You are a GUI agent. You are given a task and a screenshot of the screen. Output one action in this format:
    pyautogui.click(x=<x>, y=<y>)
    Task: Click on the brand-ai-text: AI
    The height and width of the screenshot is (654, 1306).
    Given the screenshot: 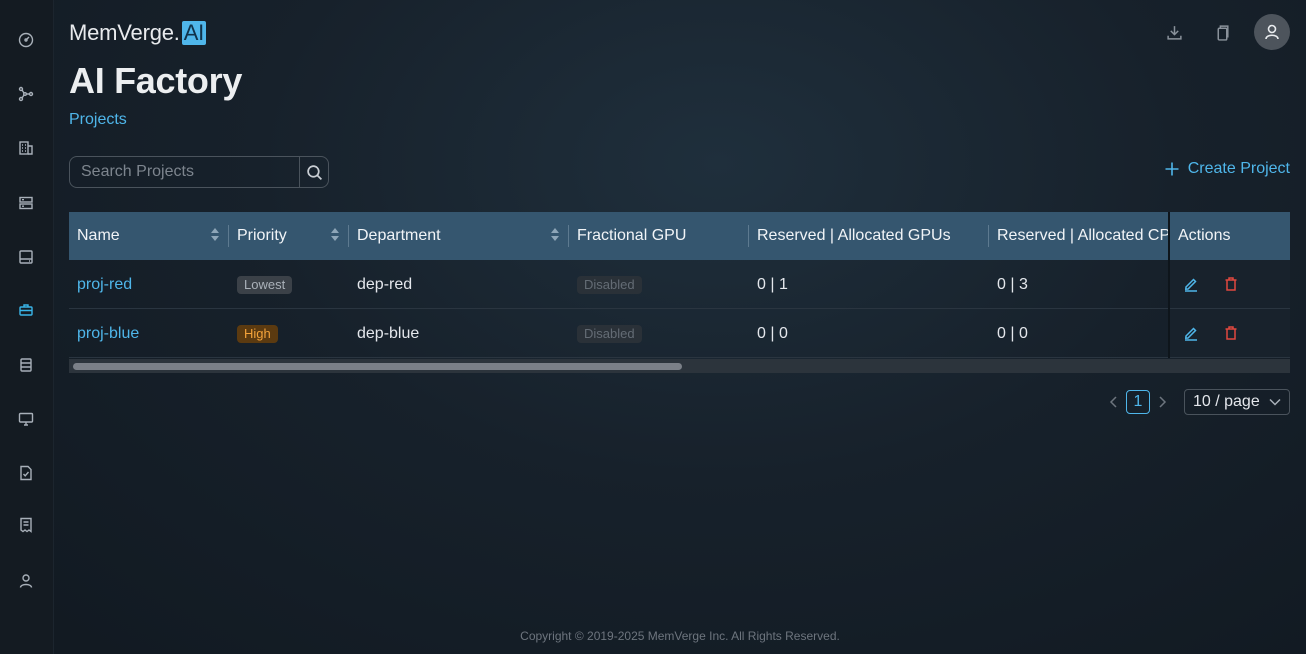 What is the action you would take?
    pyautogui.click(x=194, y=32)
    